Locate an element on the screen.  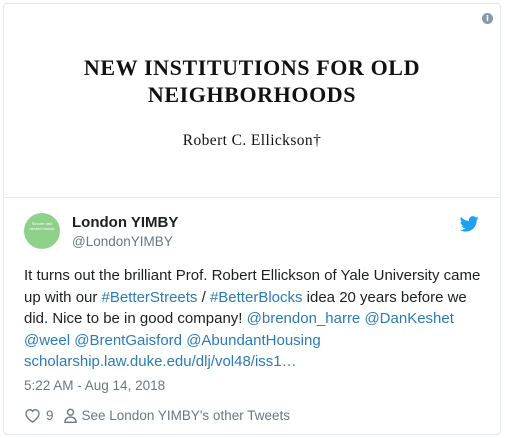
twitter-bird-icon is located at coordinates (469, 224).